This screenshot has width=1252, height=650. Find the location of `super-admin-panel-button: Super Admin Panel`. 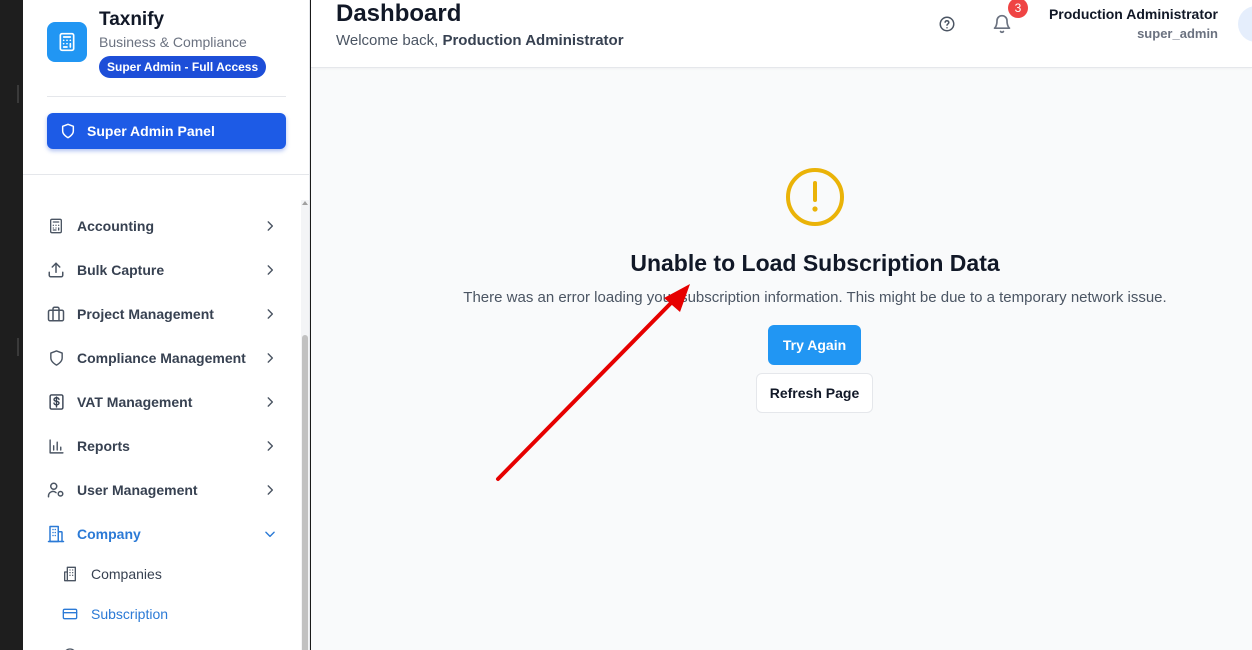

super-admin-panel-button: Super Admin Panel is located at coordinates (166, 131).